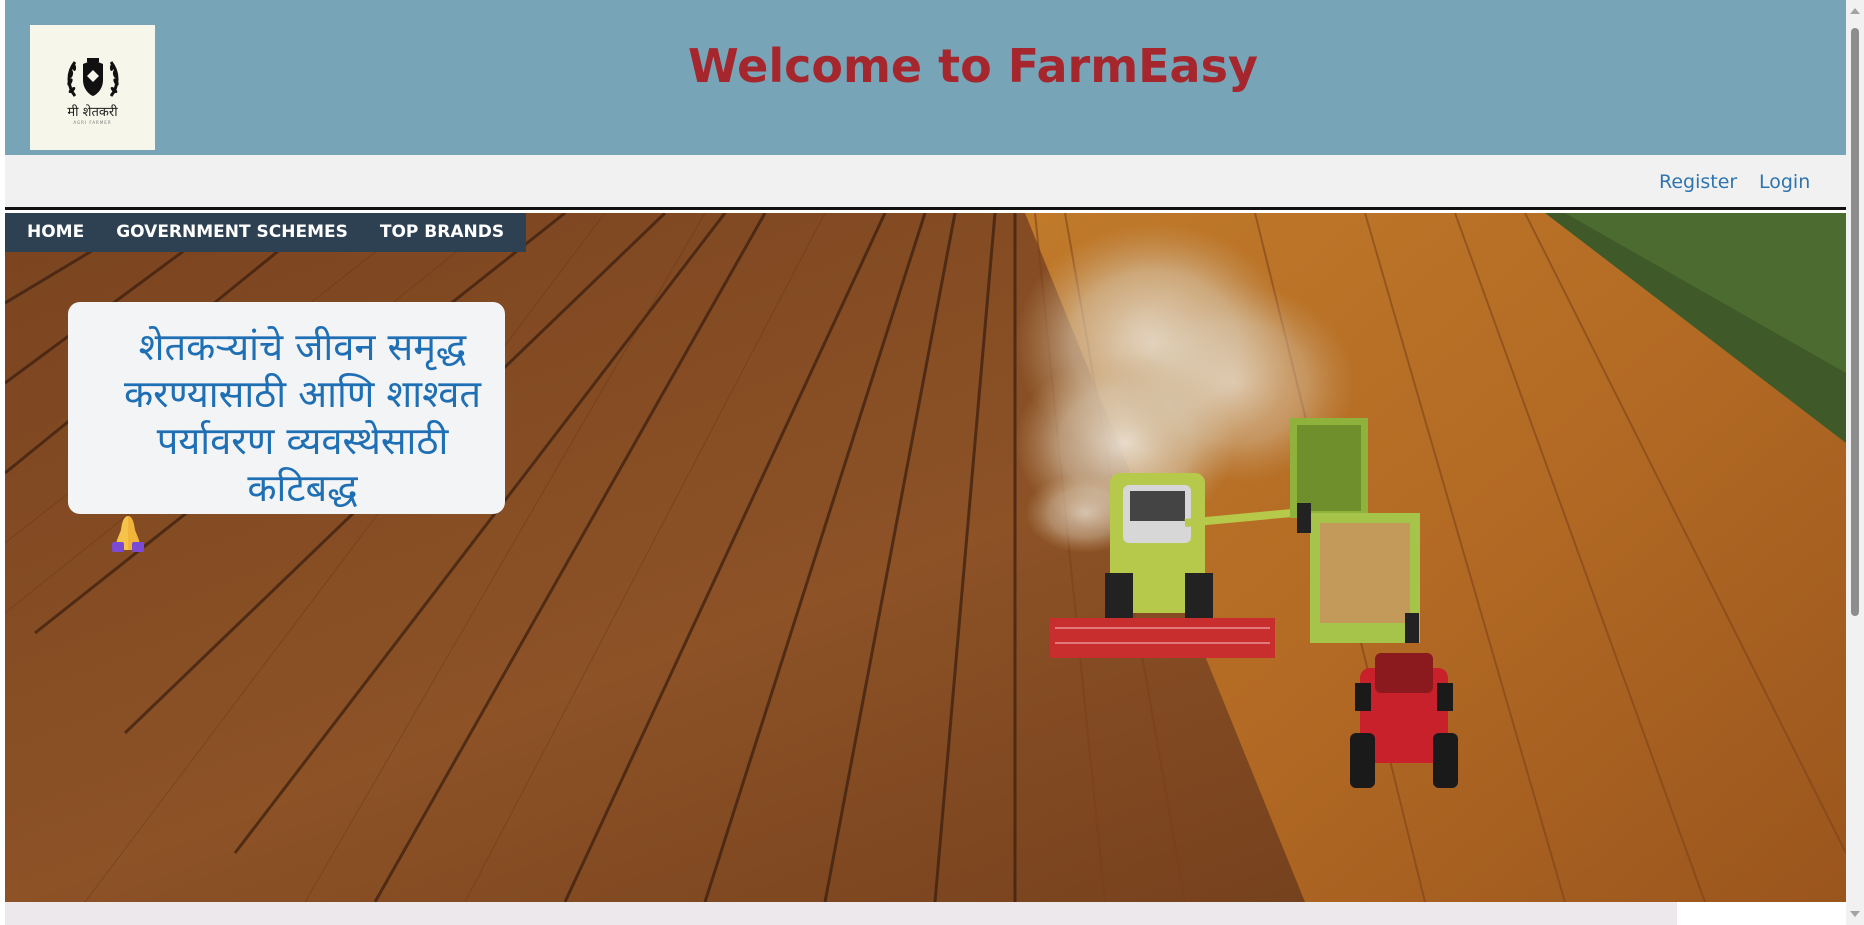  Describe the element at coordinates (55, 232) in the screenshot. I see `nav-home: HOME` at that location.